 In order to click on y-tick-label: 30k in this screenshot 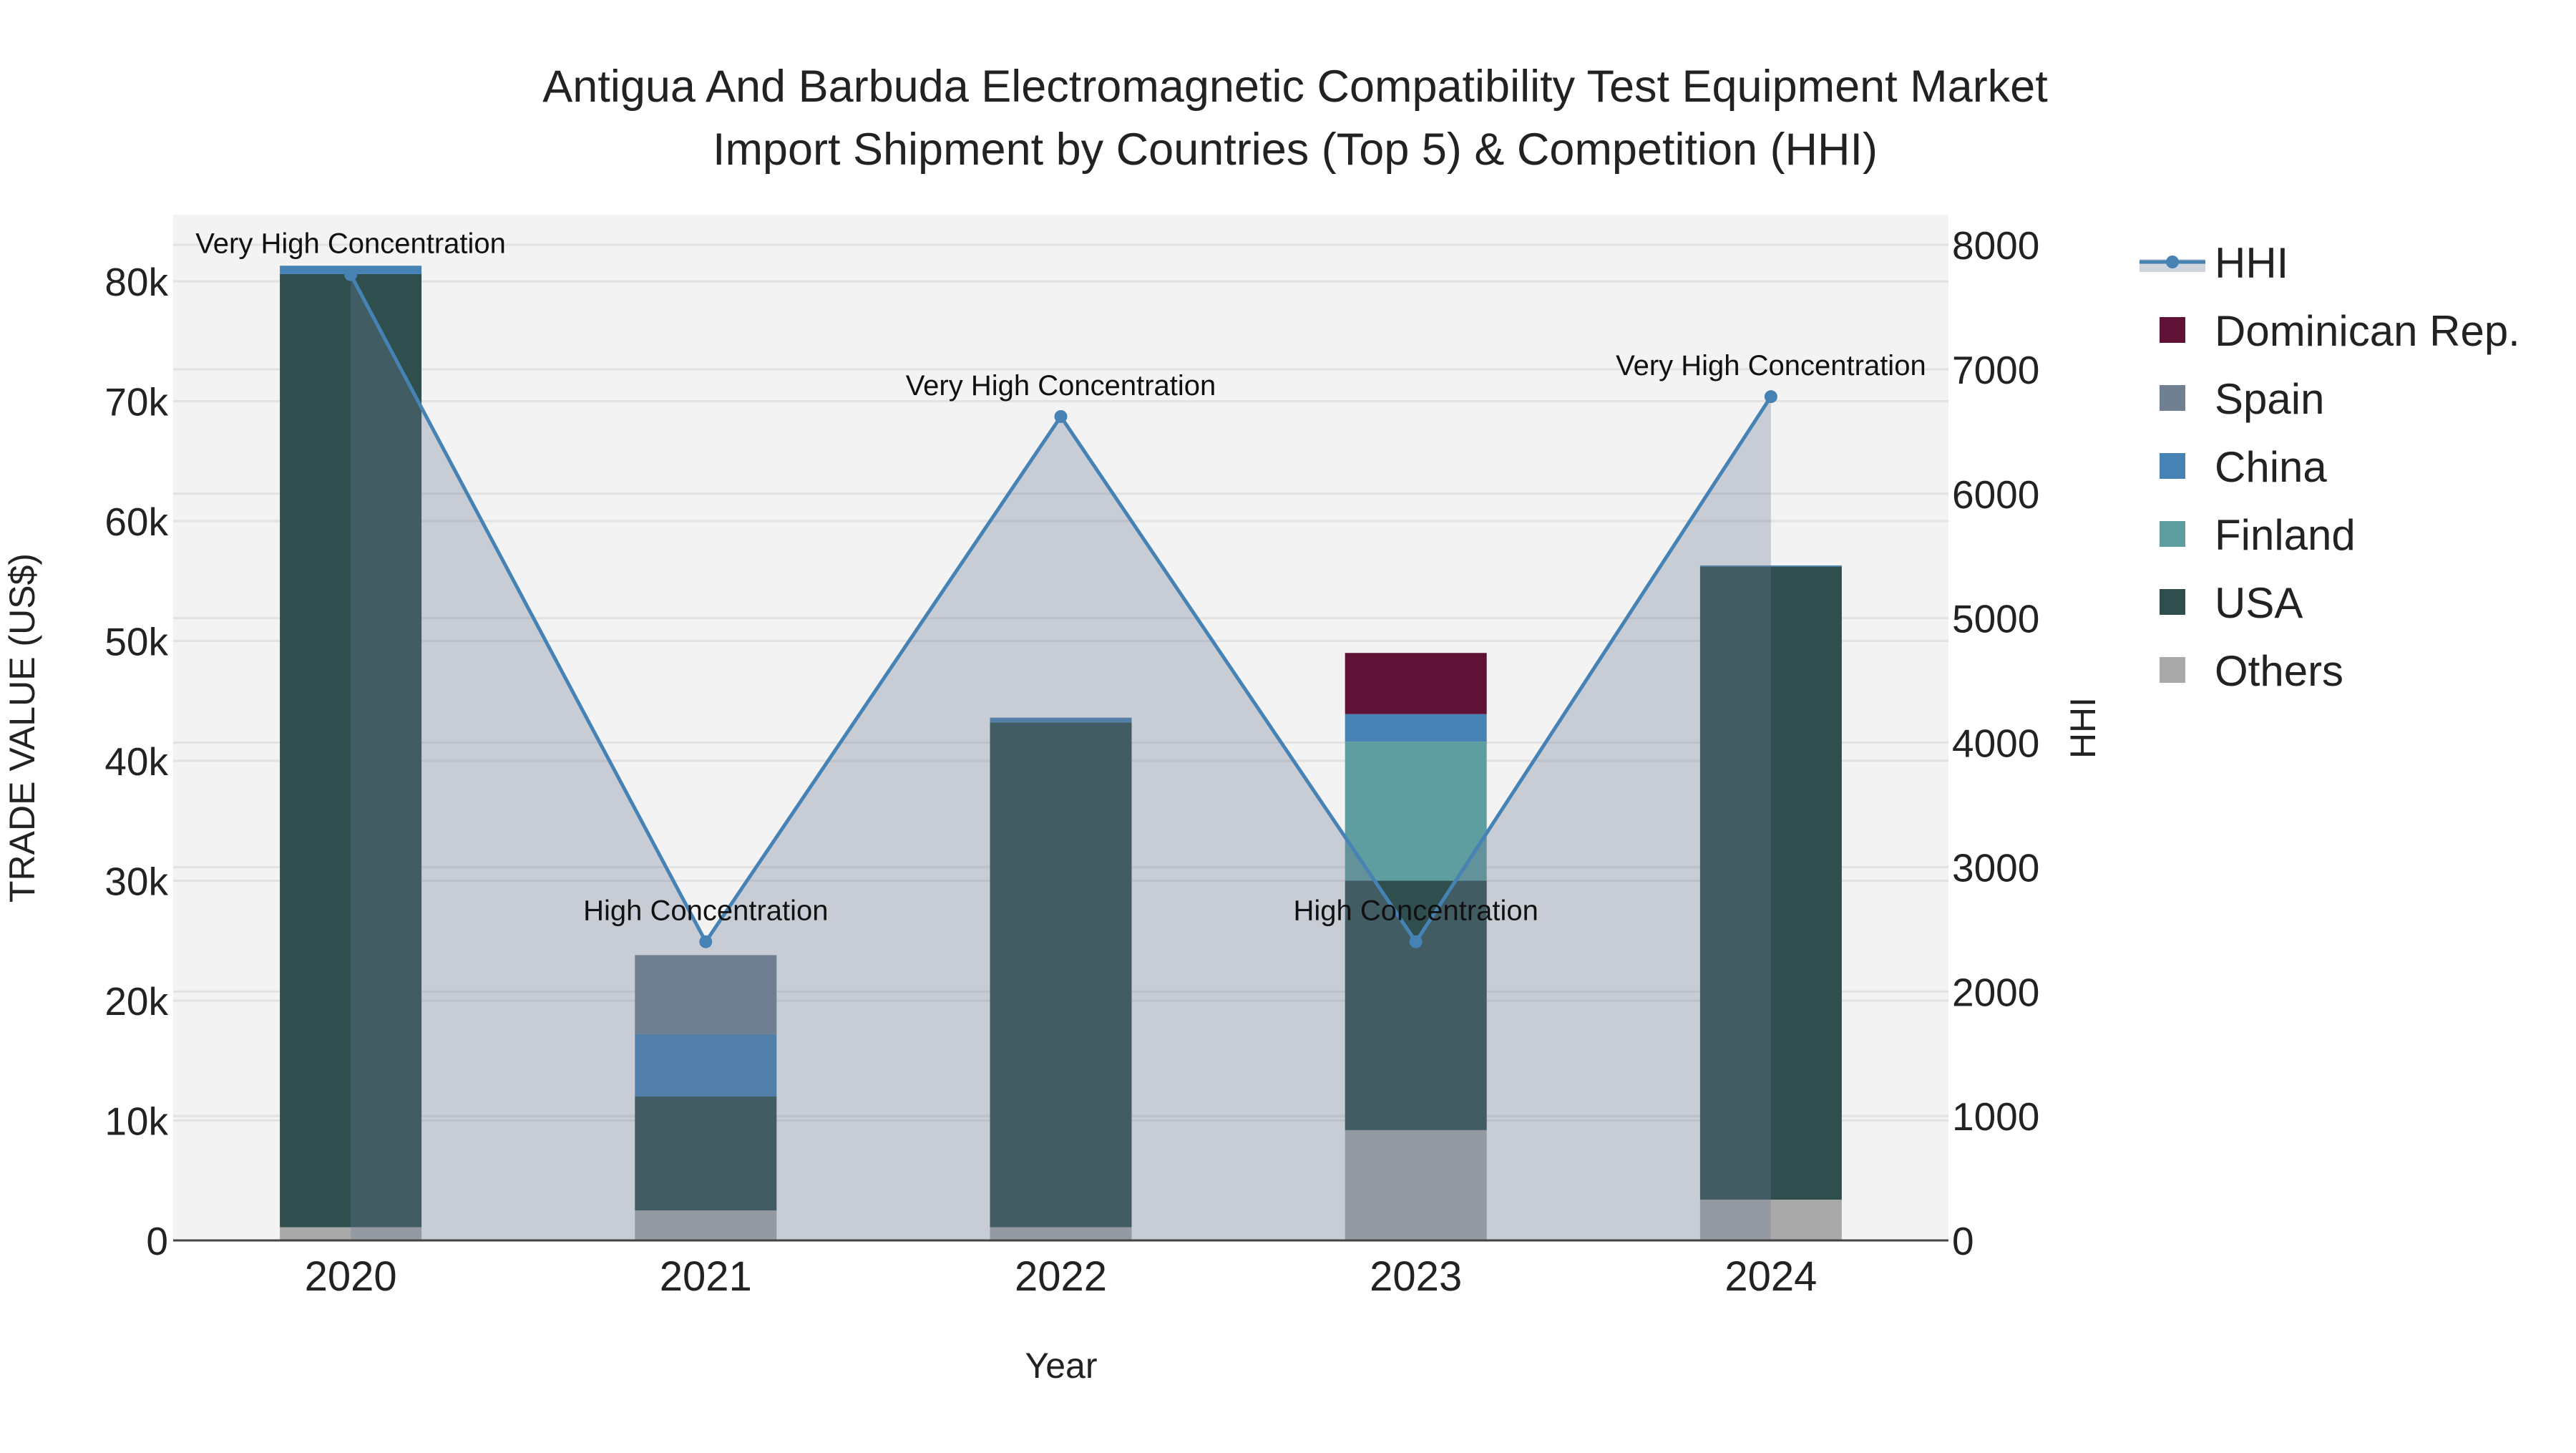, I will do `click(136, 882)`.